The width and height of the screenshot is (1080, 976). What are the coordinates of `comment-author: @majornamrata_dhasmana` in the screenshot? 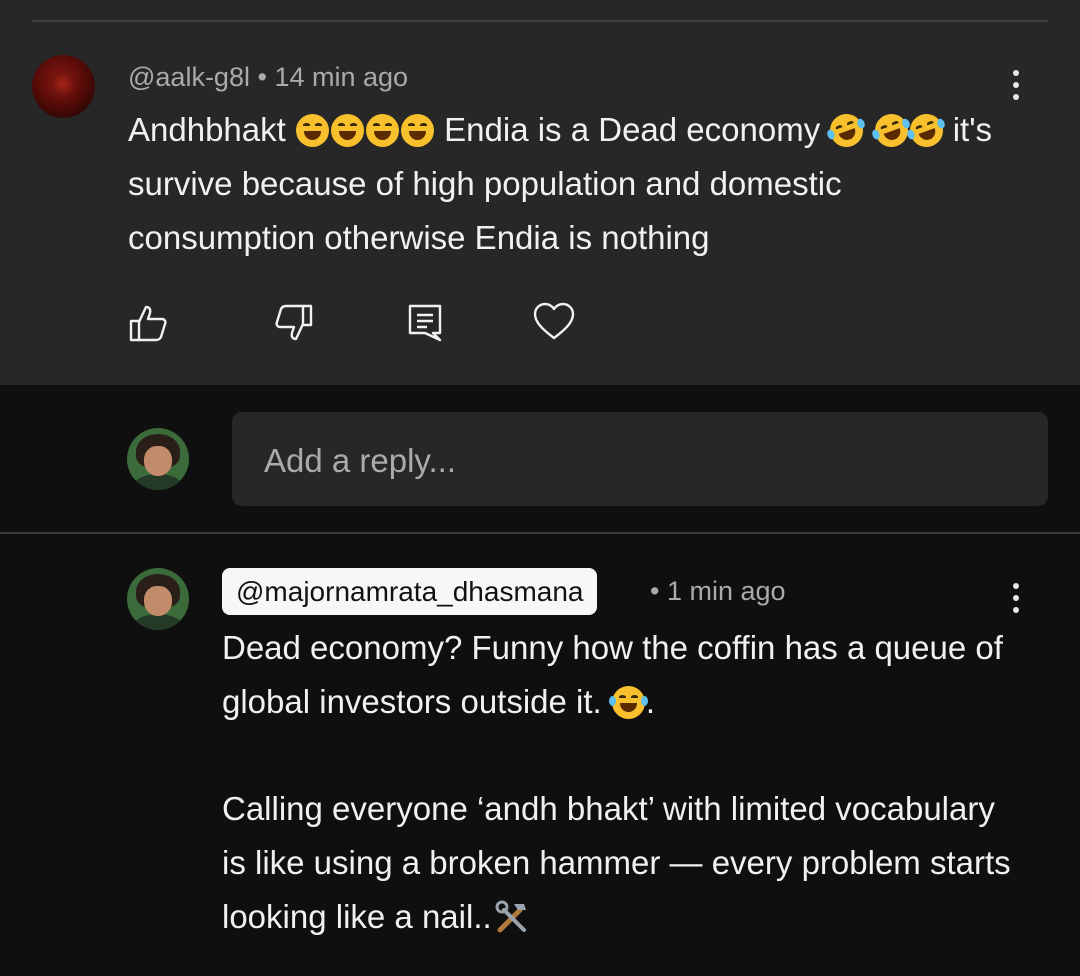 It's located at (410, 591).